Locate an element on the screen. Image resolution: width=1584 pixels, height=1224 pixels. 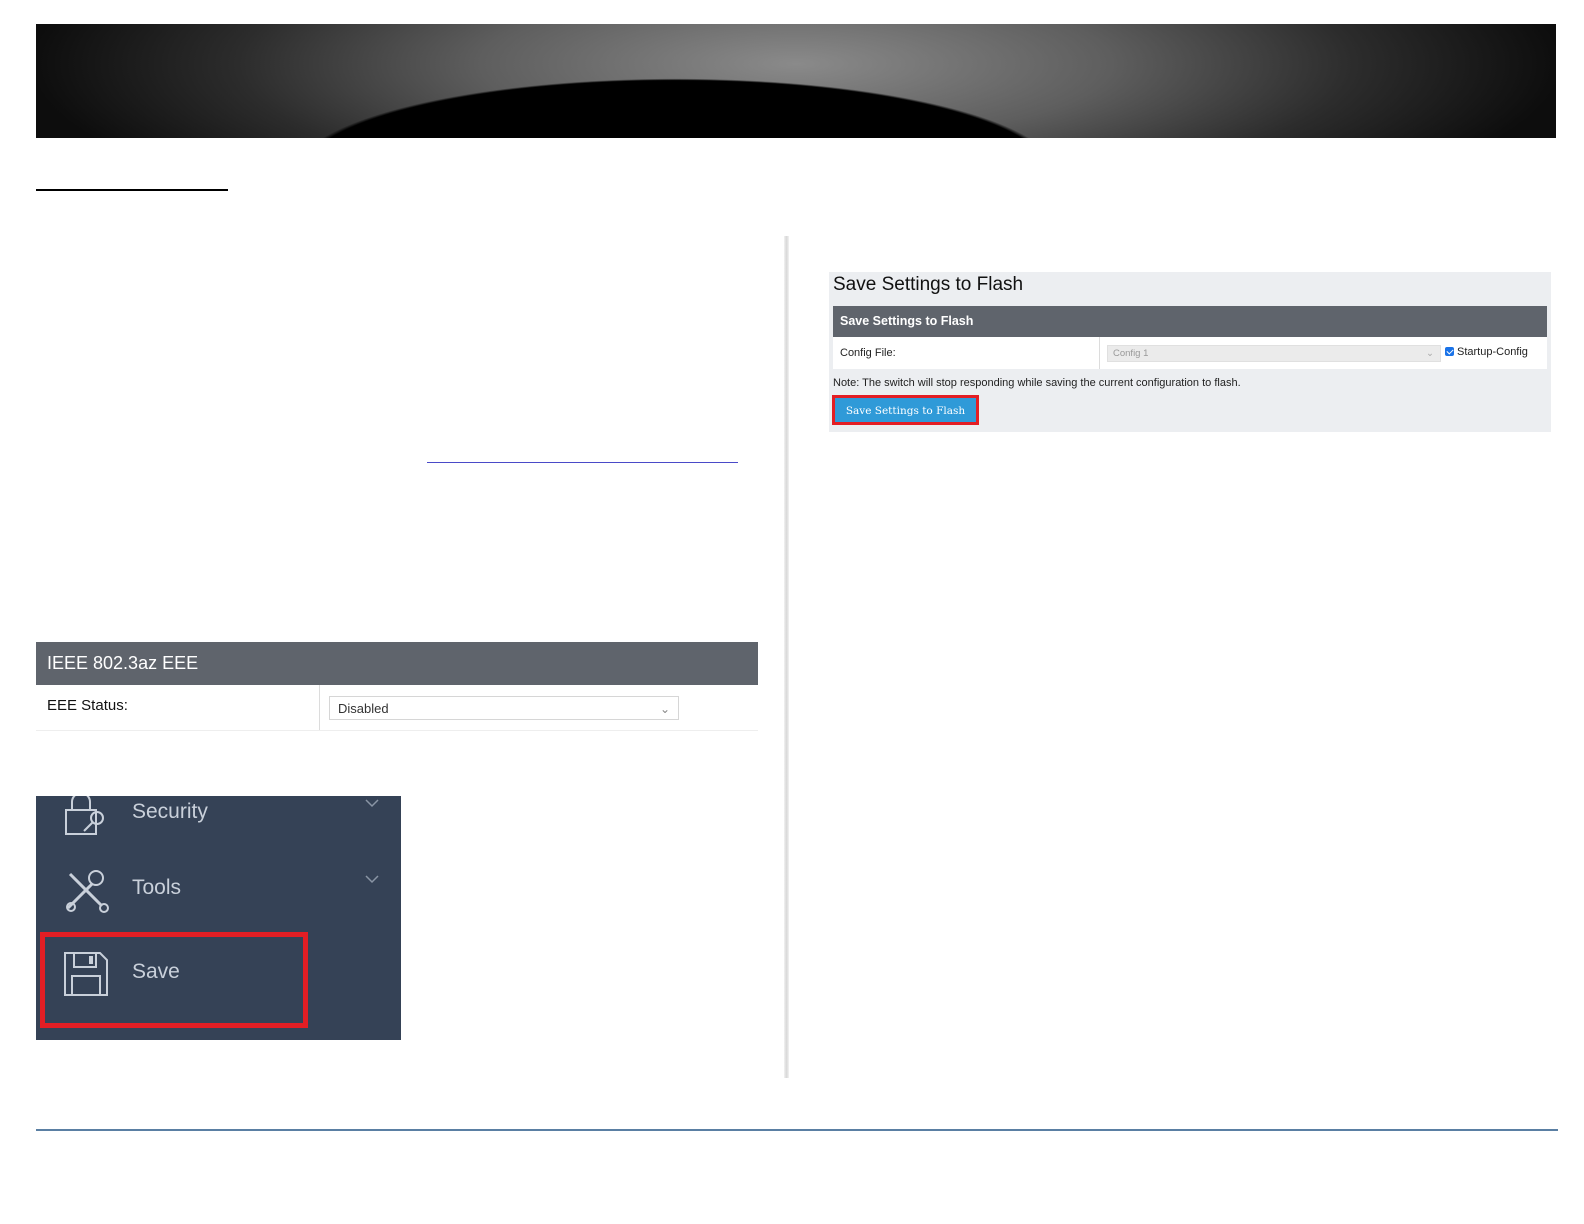
eee-status-value: Disabled is located at coordinates (363, 708).